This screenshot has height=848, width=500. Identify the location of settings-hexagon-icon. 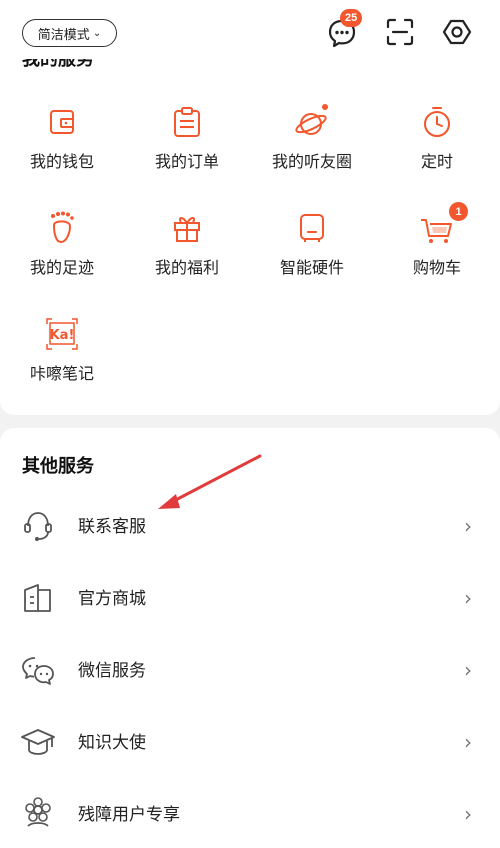
(457, 32).